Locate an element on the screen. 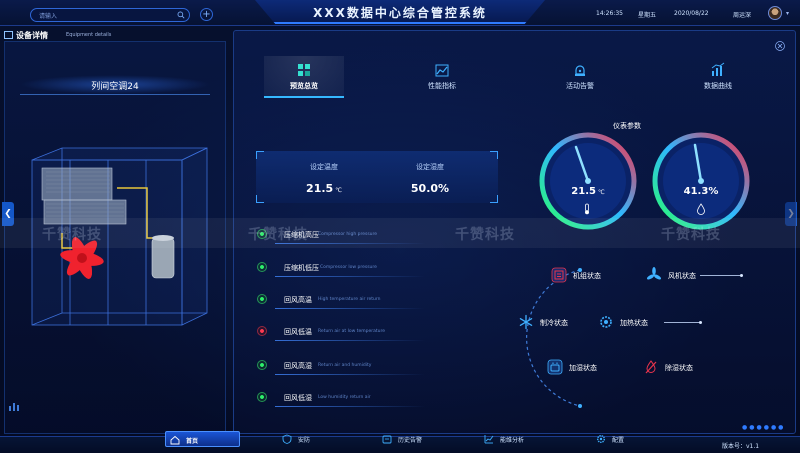  status-dot-red is located at coordinates (262, 331).